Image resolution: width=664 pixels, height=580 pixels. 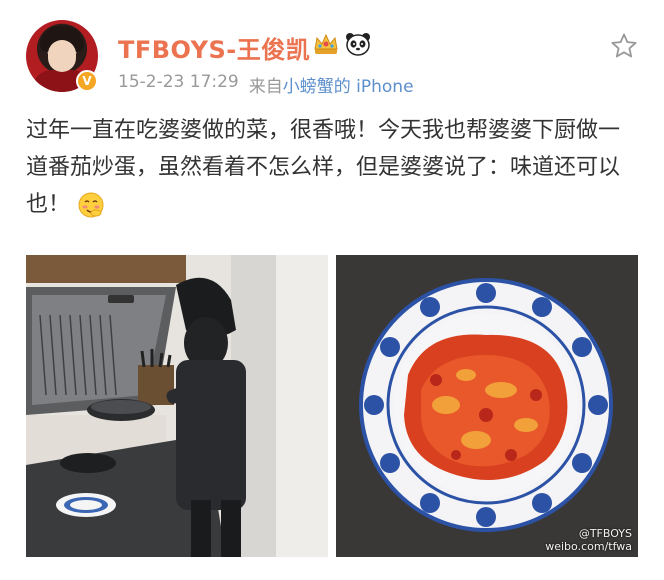 I want to click on source-client-link: 小螃蟹的 iPhone, so click(x=348, y=84).